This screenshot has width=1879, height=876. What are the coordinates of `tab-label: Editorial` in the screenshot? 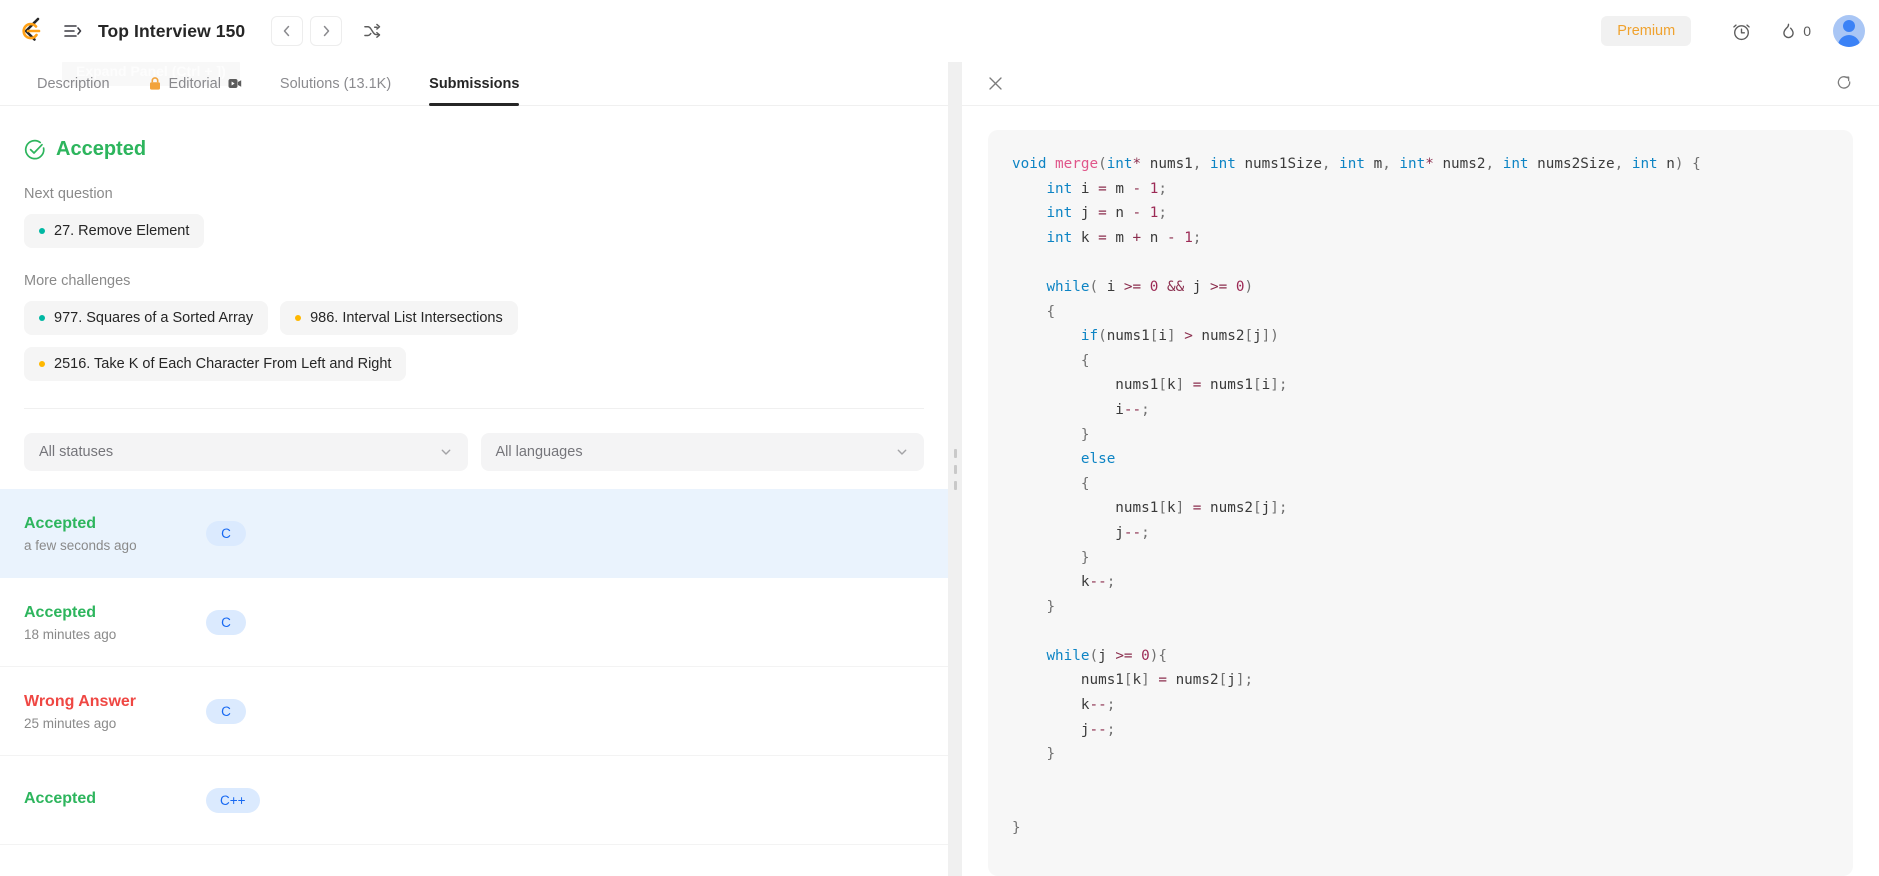 It's located at (194, 83).